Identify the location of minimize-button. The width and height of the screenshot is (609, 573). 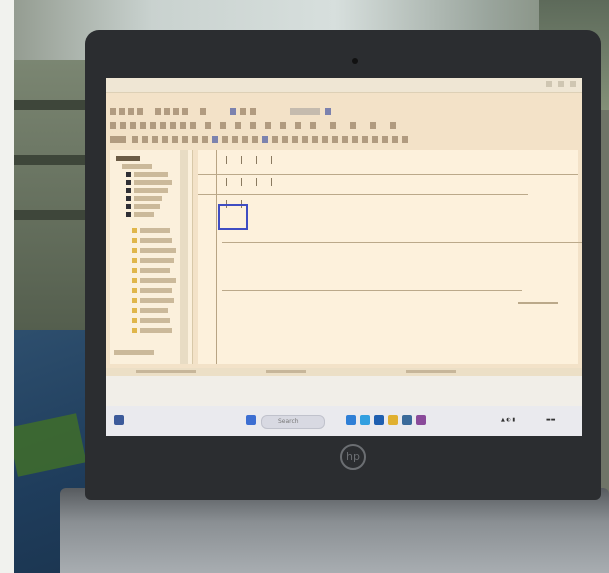
(549, 84).